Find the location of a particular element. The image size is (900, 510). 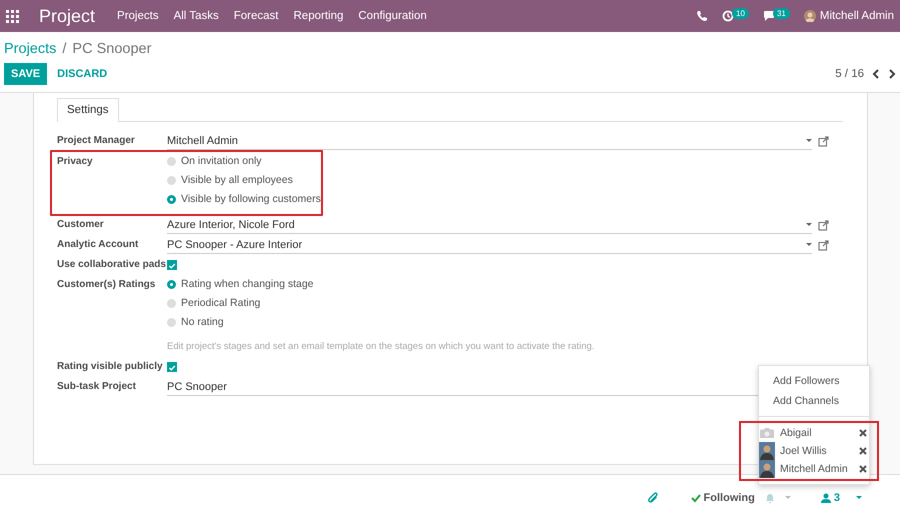

apps-menu-icon is located at coordinates (12, 16).